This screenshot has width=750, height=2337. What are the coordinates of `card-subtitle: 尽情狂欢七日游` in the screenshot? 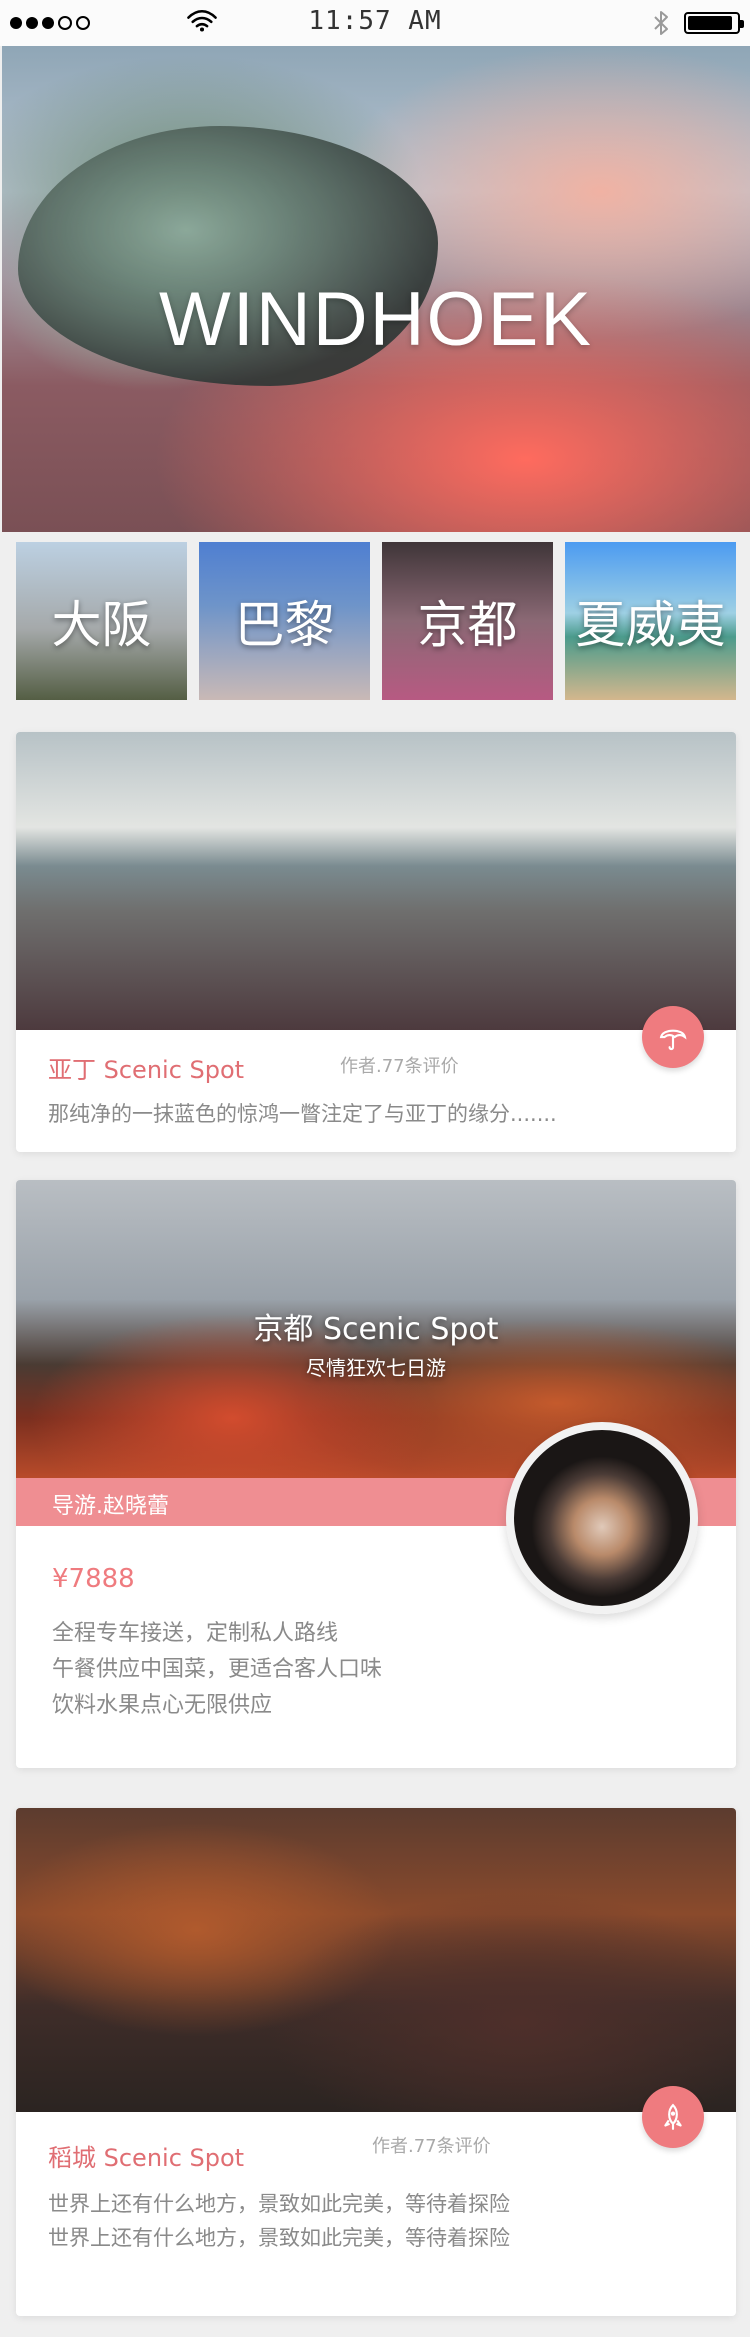 It's located at (376, 1368).